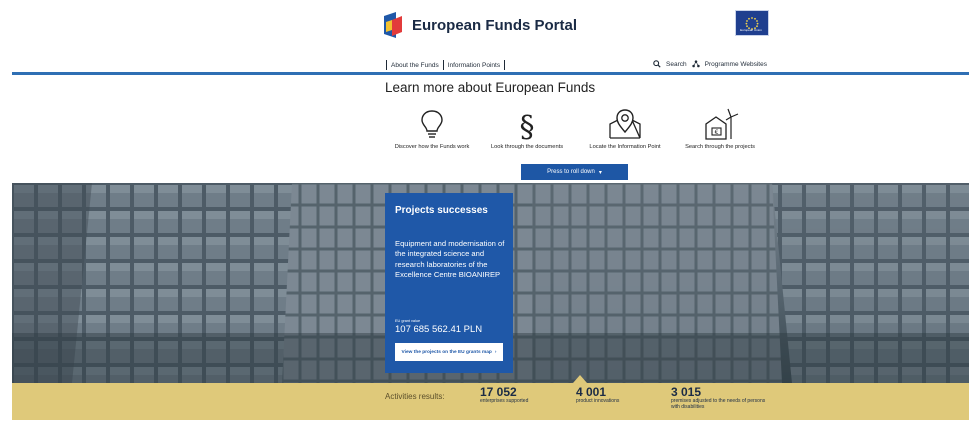 Image resolution: width=969 pixels, height=422 pixels. I want to click on eu-funds-logo-icon, so click(393, 25).